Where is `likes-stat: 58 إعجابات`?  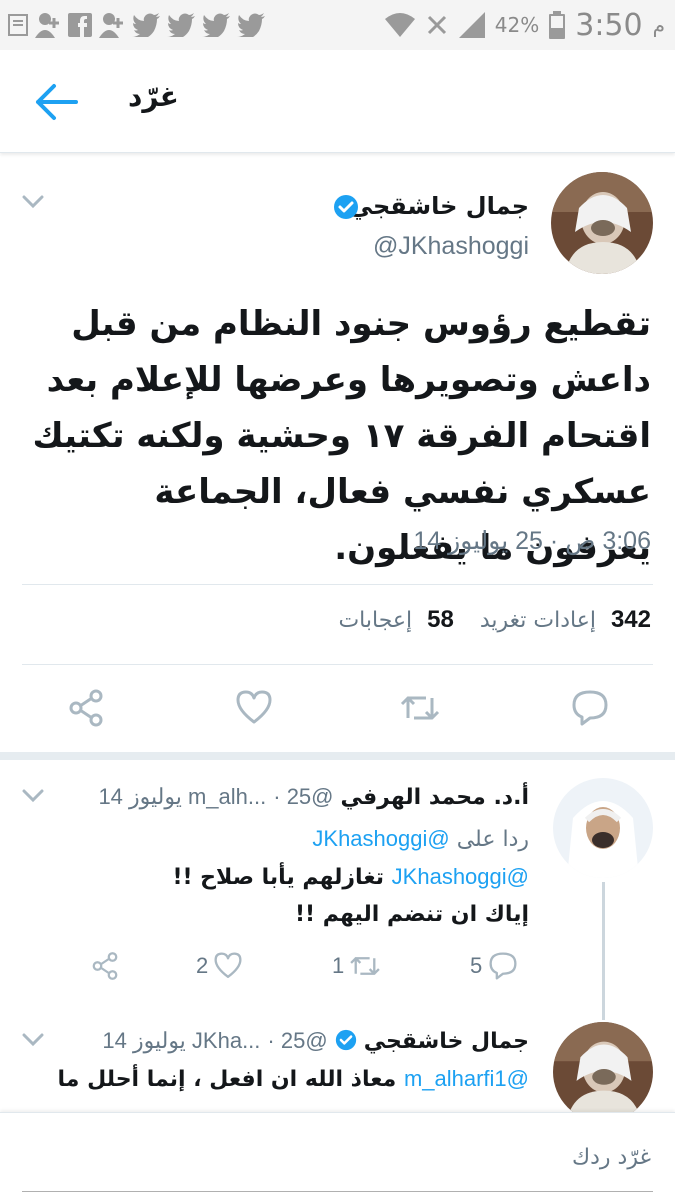
likes-stat: 58 إعجابات is located at coordinates (395, 620).